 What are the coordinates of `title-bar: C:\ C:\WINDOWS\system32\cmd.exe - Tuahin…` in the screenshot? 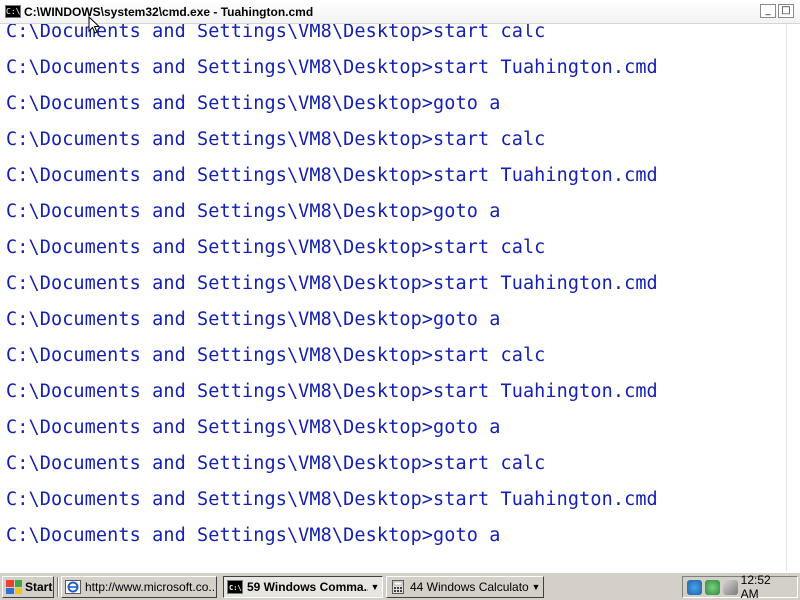 It's located at (400, 12).